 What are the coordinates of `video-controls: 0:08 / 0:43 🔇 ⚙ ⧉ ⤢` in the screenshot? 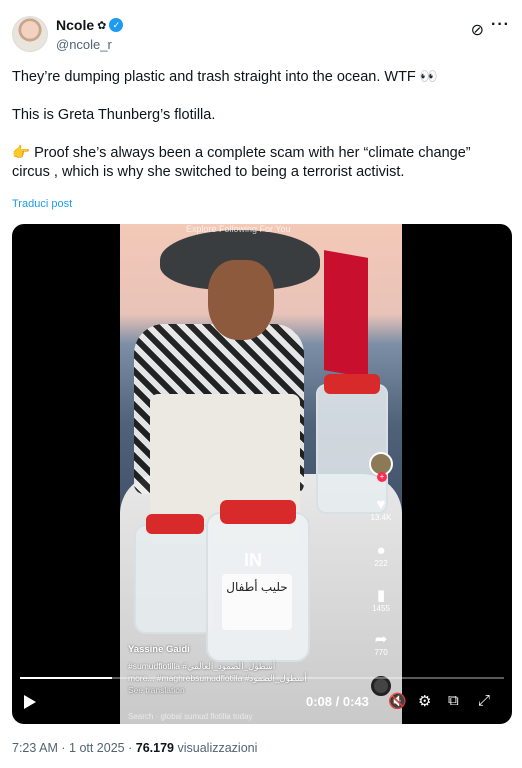 It's located at (262, 704).